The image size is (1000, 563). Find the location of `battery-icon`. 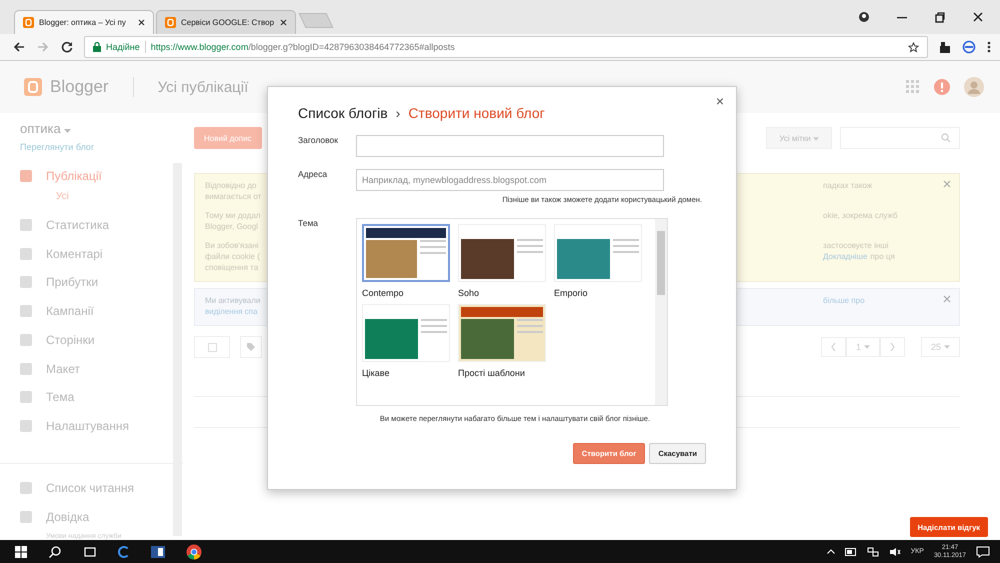

battery-icon is located at coordinates (850, 552).